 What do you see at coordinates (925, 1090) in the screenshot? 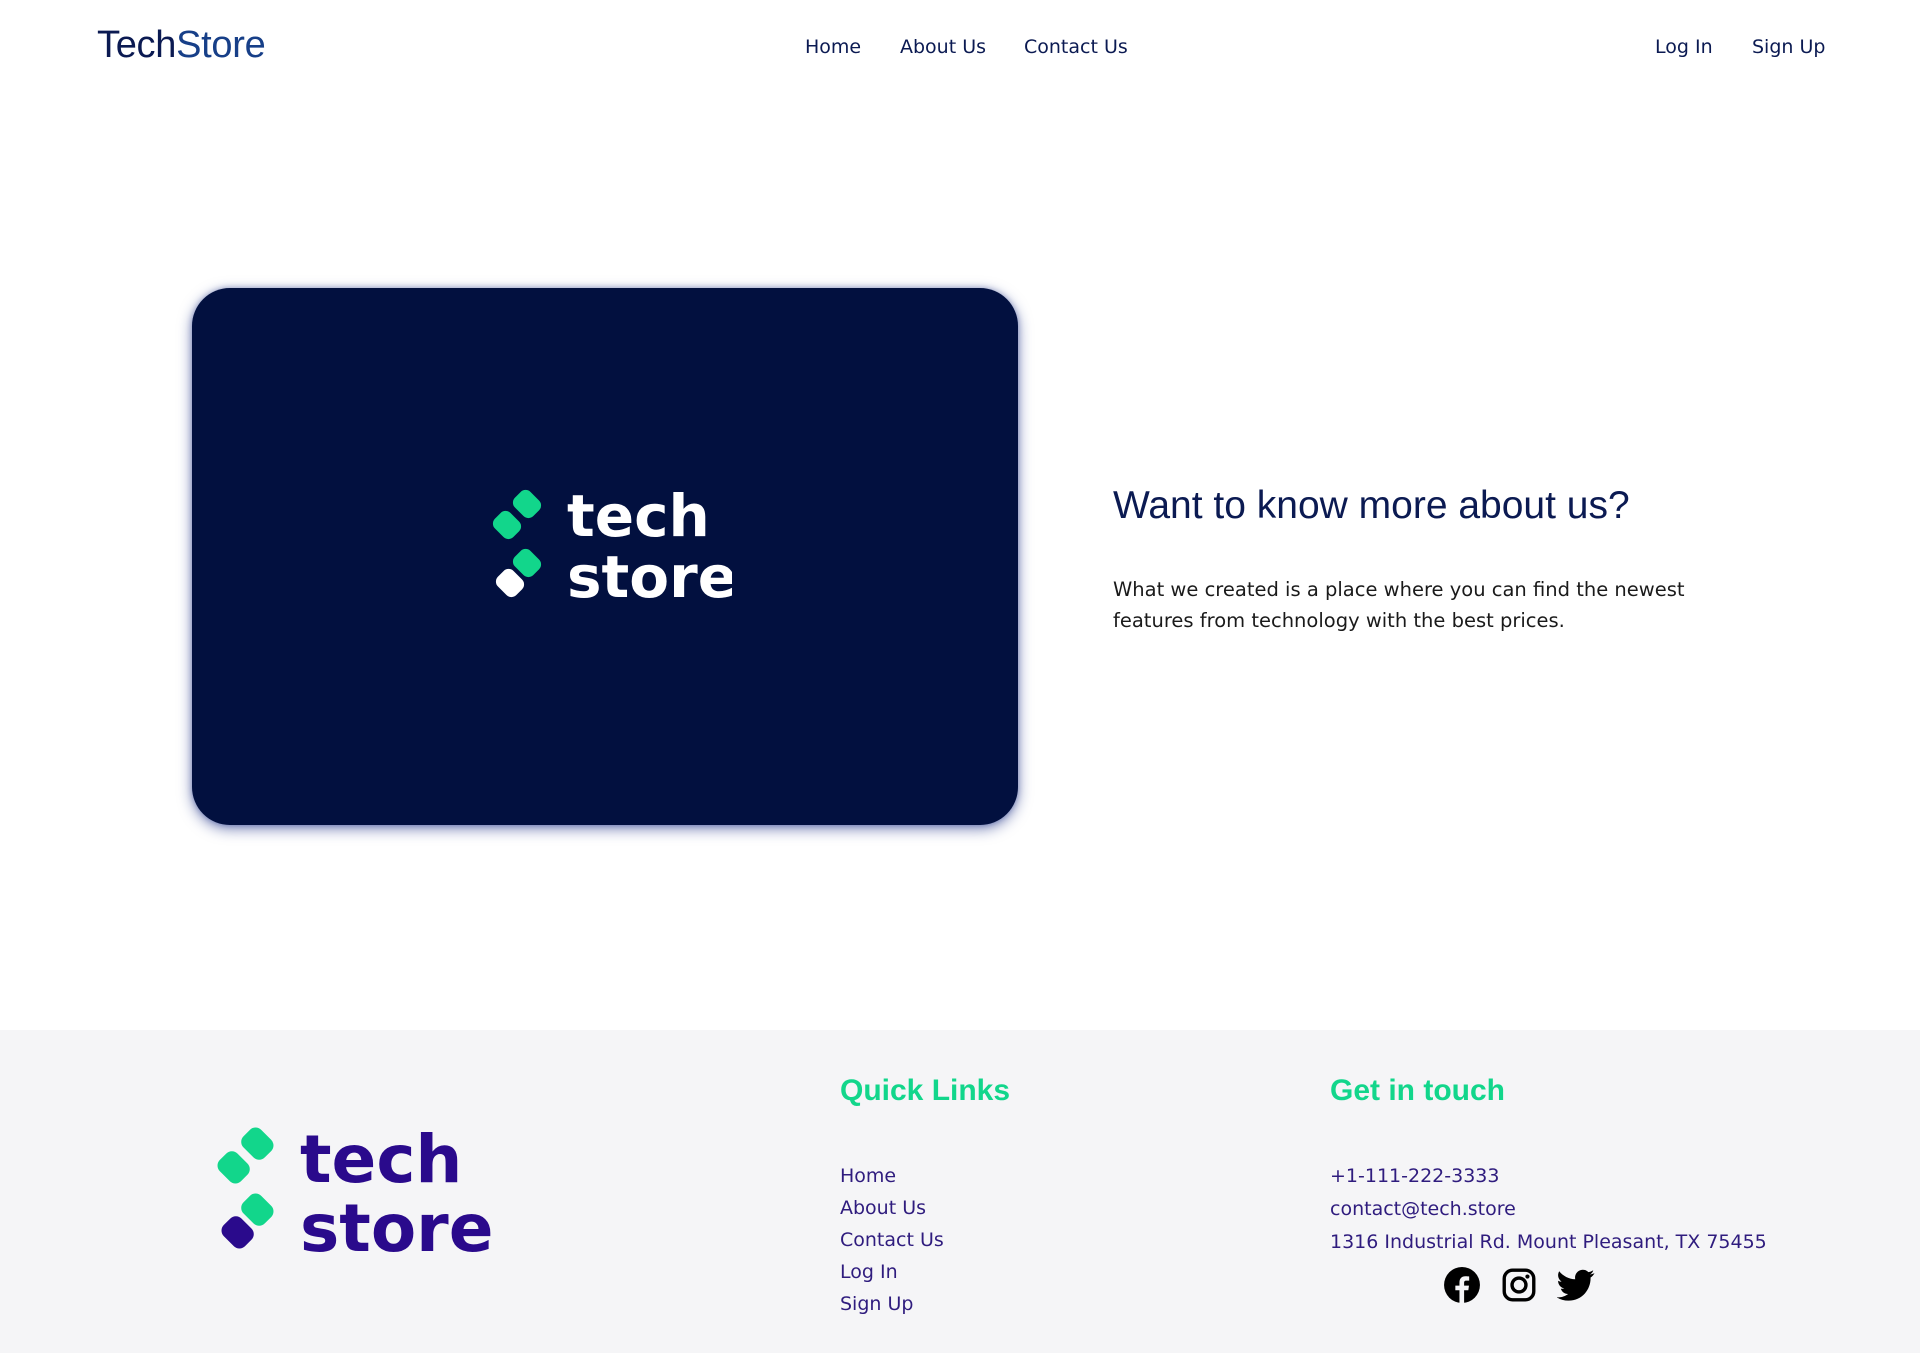
I see `quick-links-heading: Quick Links` at bounding box center [925, 1090].